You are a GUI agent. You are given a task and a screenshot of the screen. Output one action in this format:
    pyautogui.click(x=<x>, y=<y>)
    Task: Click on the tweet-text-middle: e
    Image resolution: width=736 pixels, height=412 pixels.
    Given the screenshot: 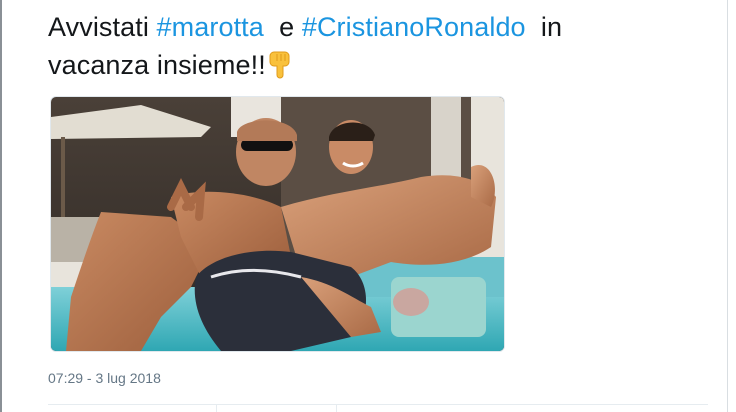 What is the action you would take?
    pyautogui.click(x=287, y=27)
    